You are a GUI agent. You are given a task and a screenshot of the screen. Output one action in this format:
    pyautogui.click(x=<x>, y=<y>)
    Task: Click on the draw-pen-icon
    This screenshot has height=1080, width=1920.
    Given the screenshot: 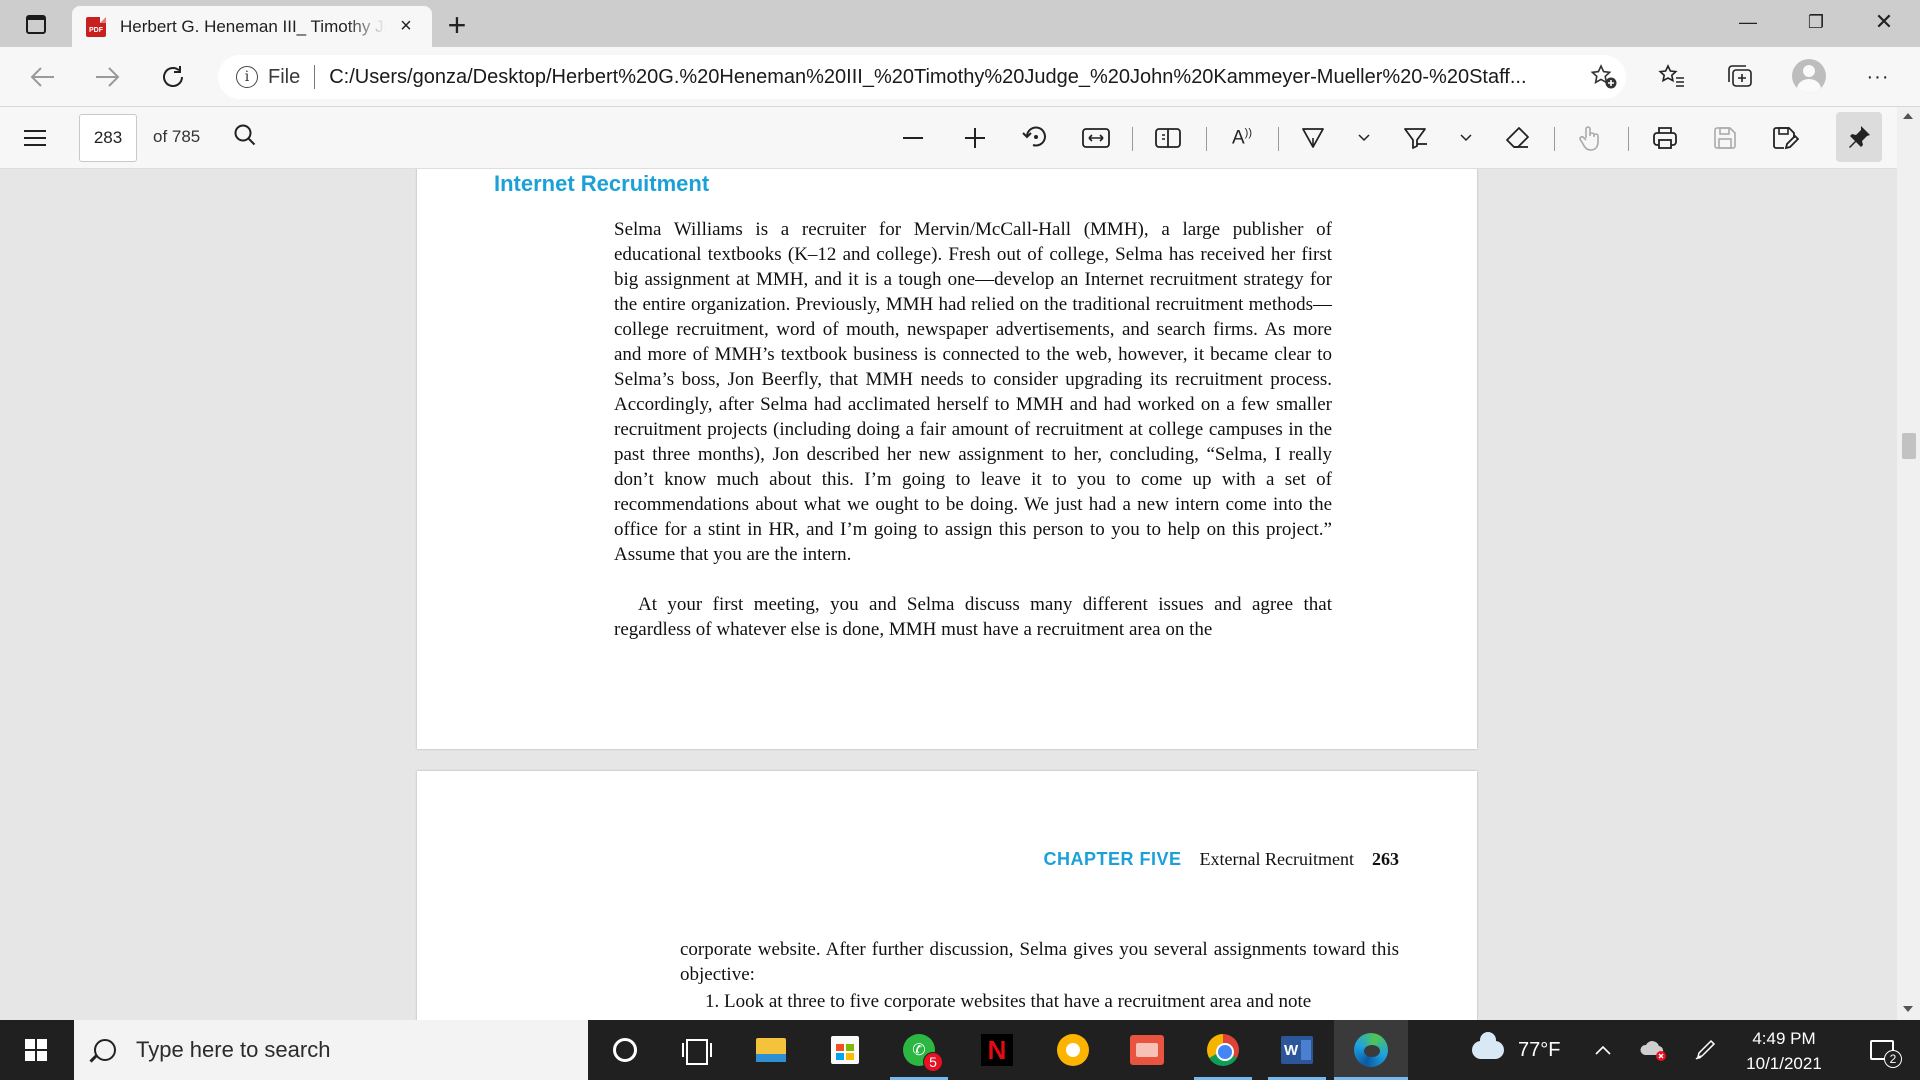 What is the action you would take?
    pyautogui.click(x=1313, y=138)
    